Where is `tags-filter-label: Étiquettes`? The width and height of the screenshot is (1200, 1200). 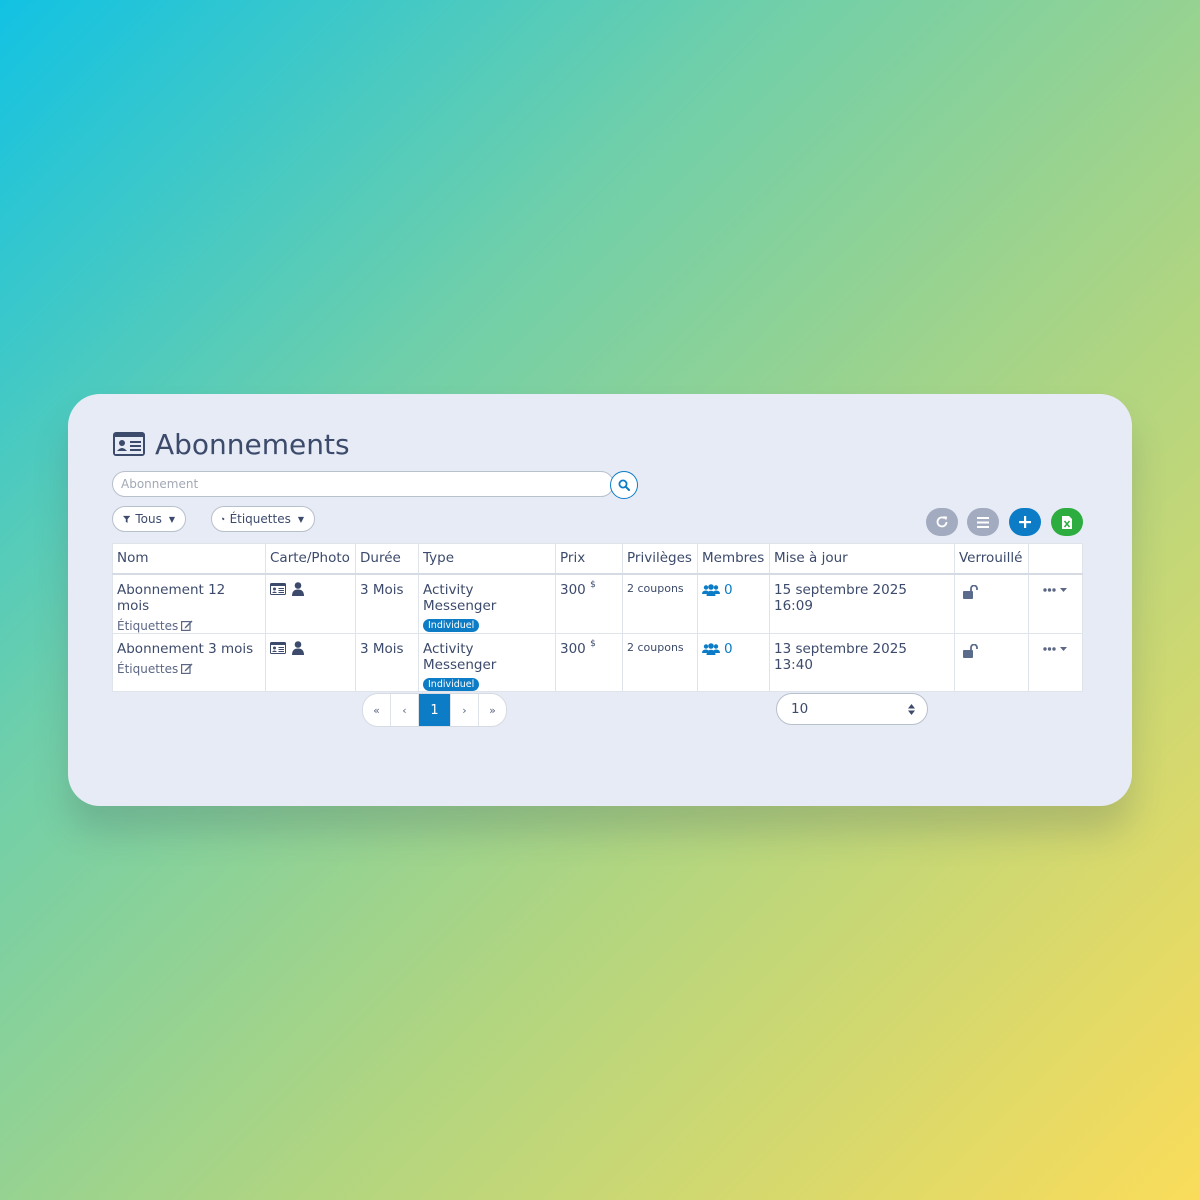
tags-filter-label: Étiquettes is located at coordinates (260, 519).